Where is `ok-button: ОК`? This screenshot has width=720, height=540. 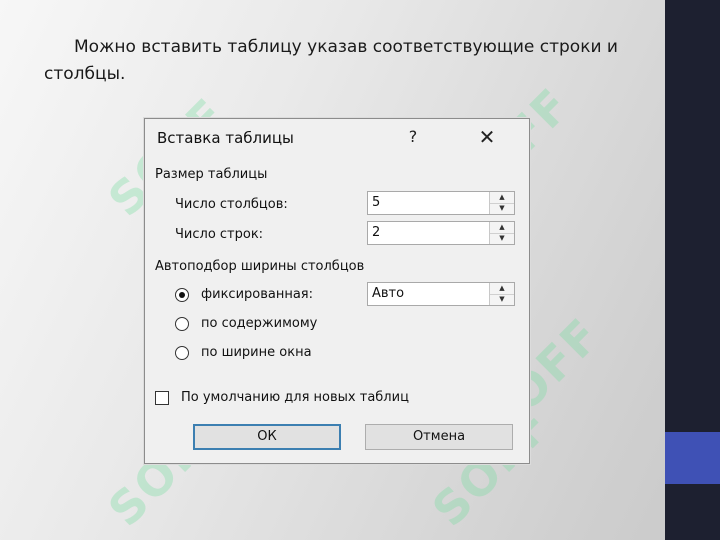
ok-button: ОК is located at coordinates (267, 437).